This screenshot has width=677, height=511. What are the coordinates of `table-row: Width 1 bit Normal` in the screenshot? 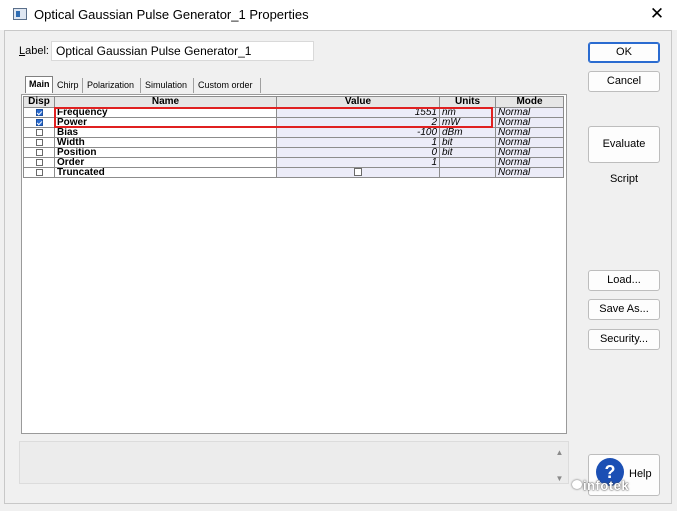 It's located at (293, 142).